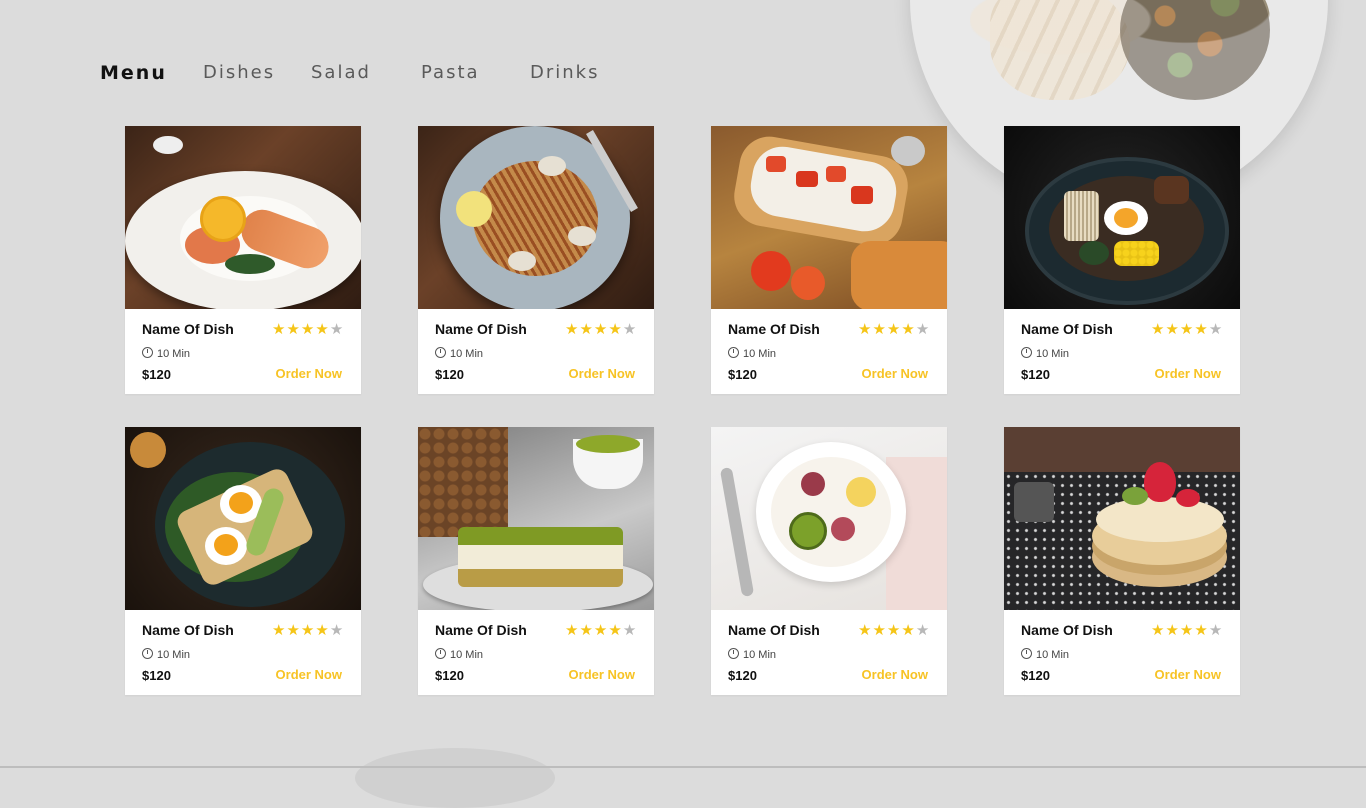  Describe the element at coordinates (450, 72) in the screenshot. I see `nav-item-pasta: Pasta` at that location.